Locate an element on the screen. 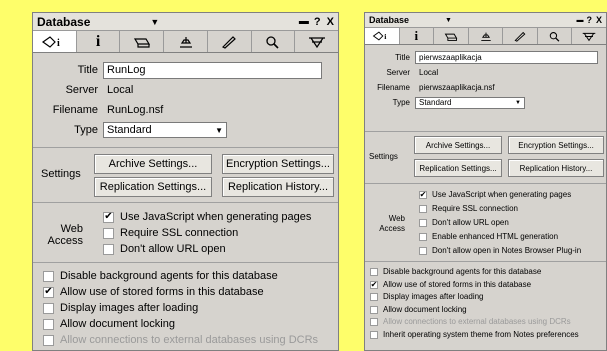  titlebar: Database ▼ ▬ ? X is located at coordinates (485, 20).